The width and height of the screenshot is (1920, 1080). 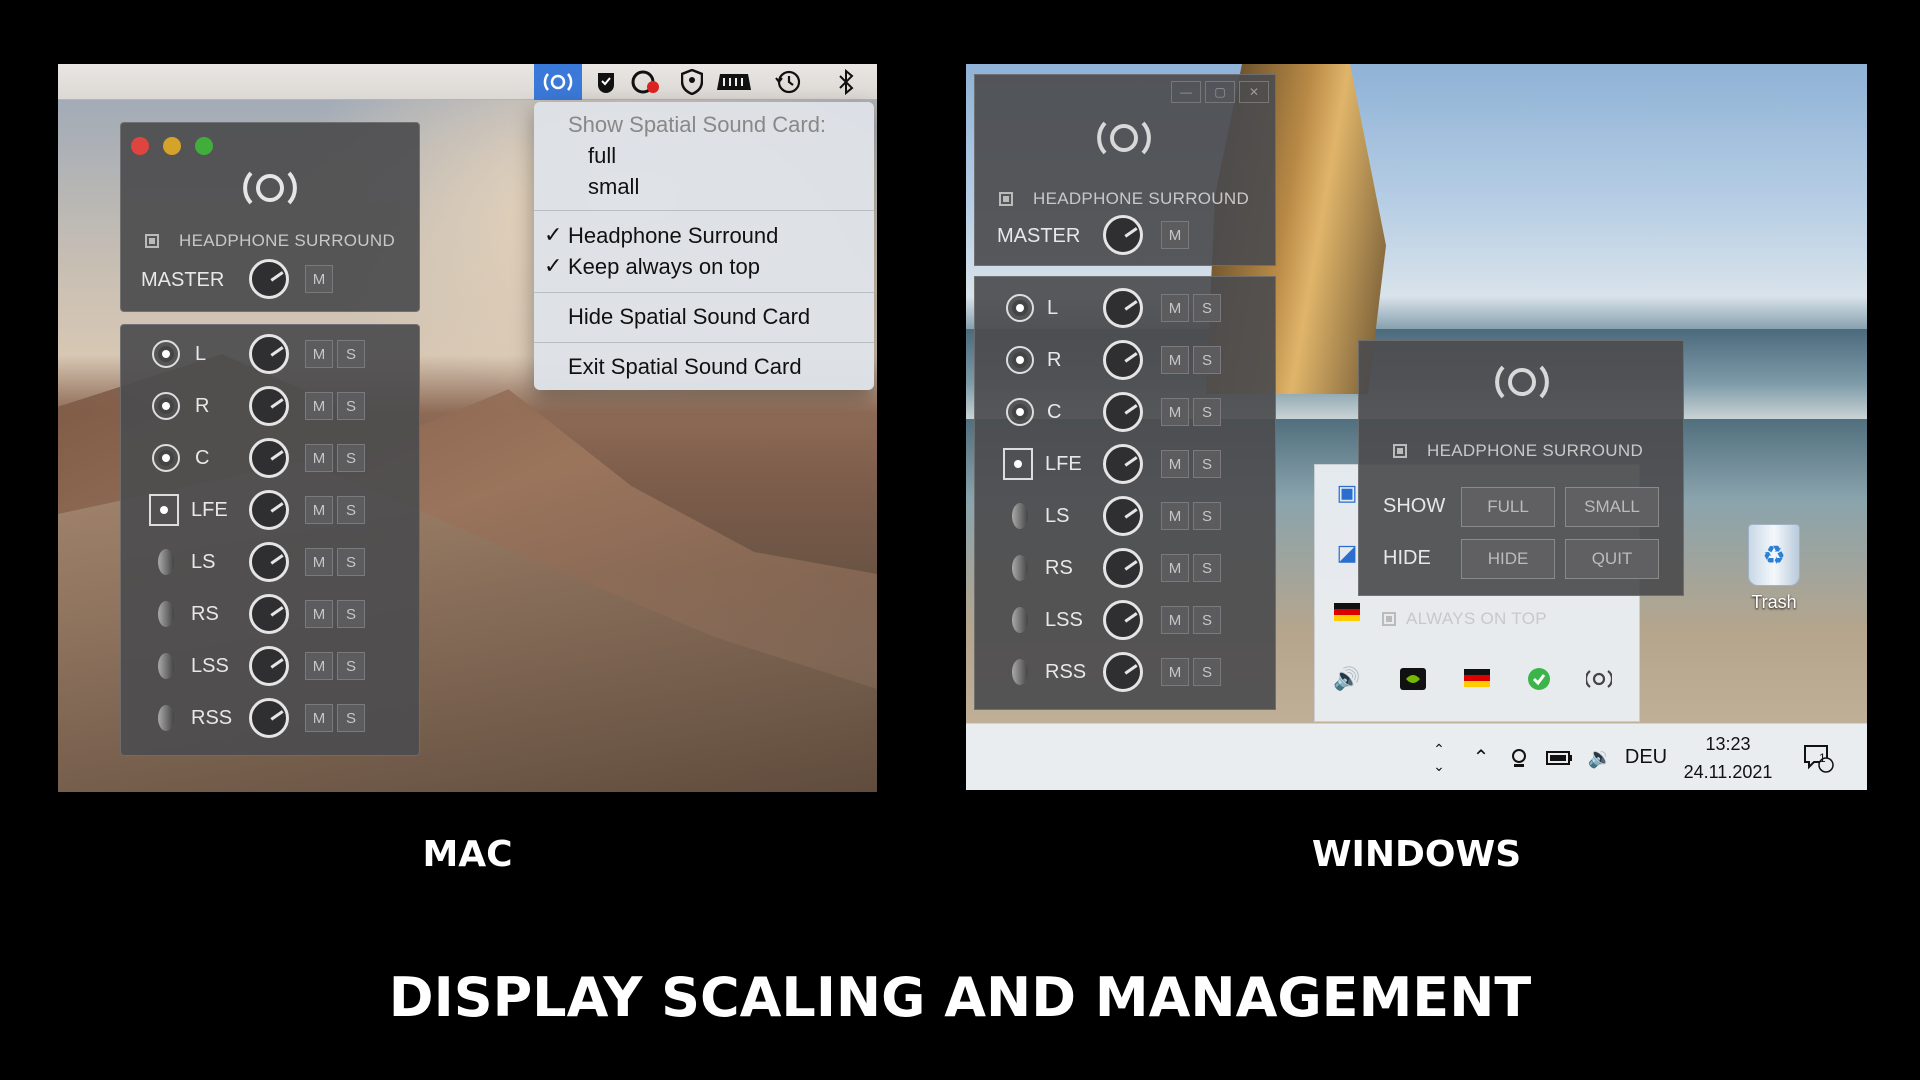 I want to click on volume-icon: 🔉, so click(x=1600, y=757).